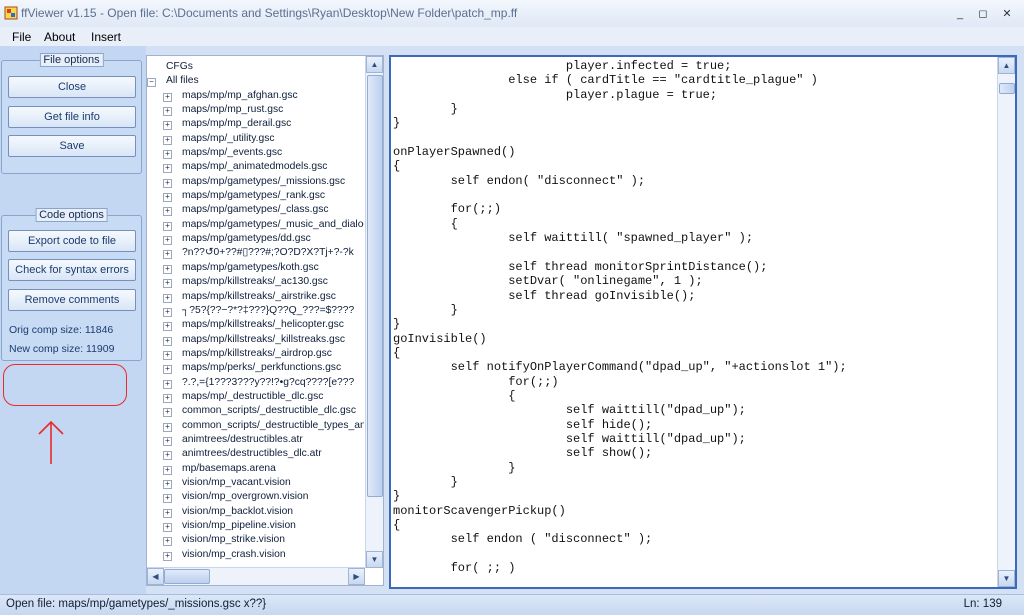 The height and width of the screenshot is (615, 1024). Describe the element at coordinates (255, 96) in the screenshot. I see `tree-item: + maps/mp/mp_afghan.gsc` at that location.